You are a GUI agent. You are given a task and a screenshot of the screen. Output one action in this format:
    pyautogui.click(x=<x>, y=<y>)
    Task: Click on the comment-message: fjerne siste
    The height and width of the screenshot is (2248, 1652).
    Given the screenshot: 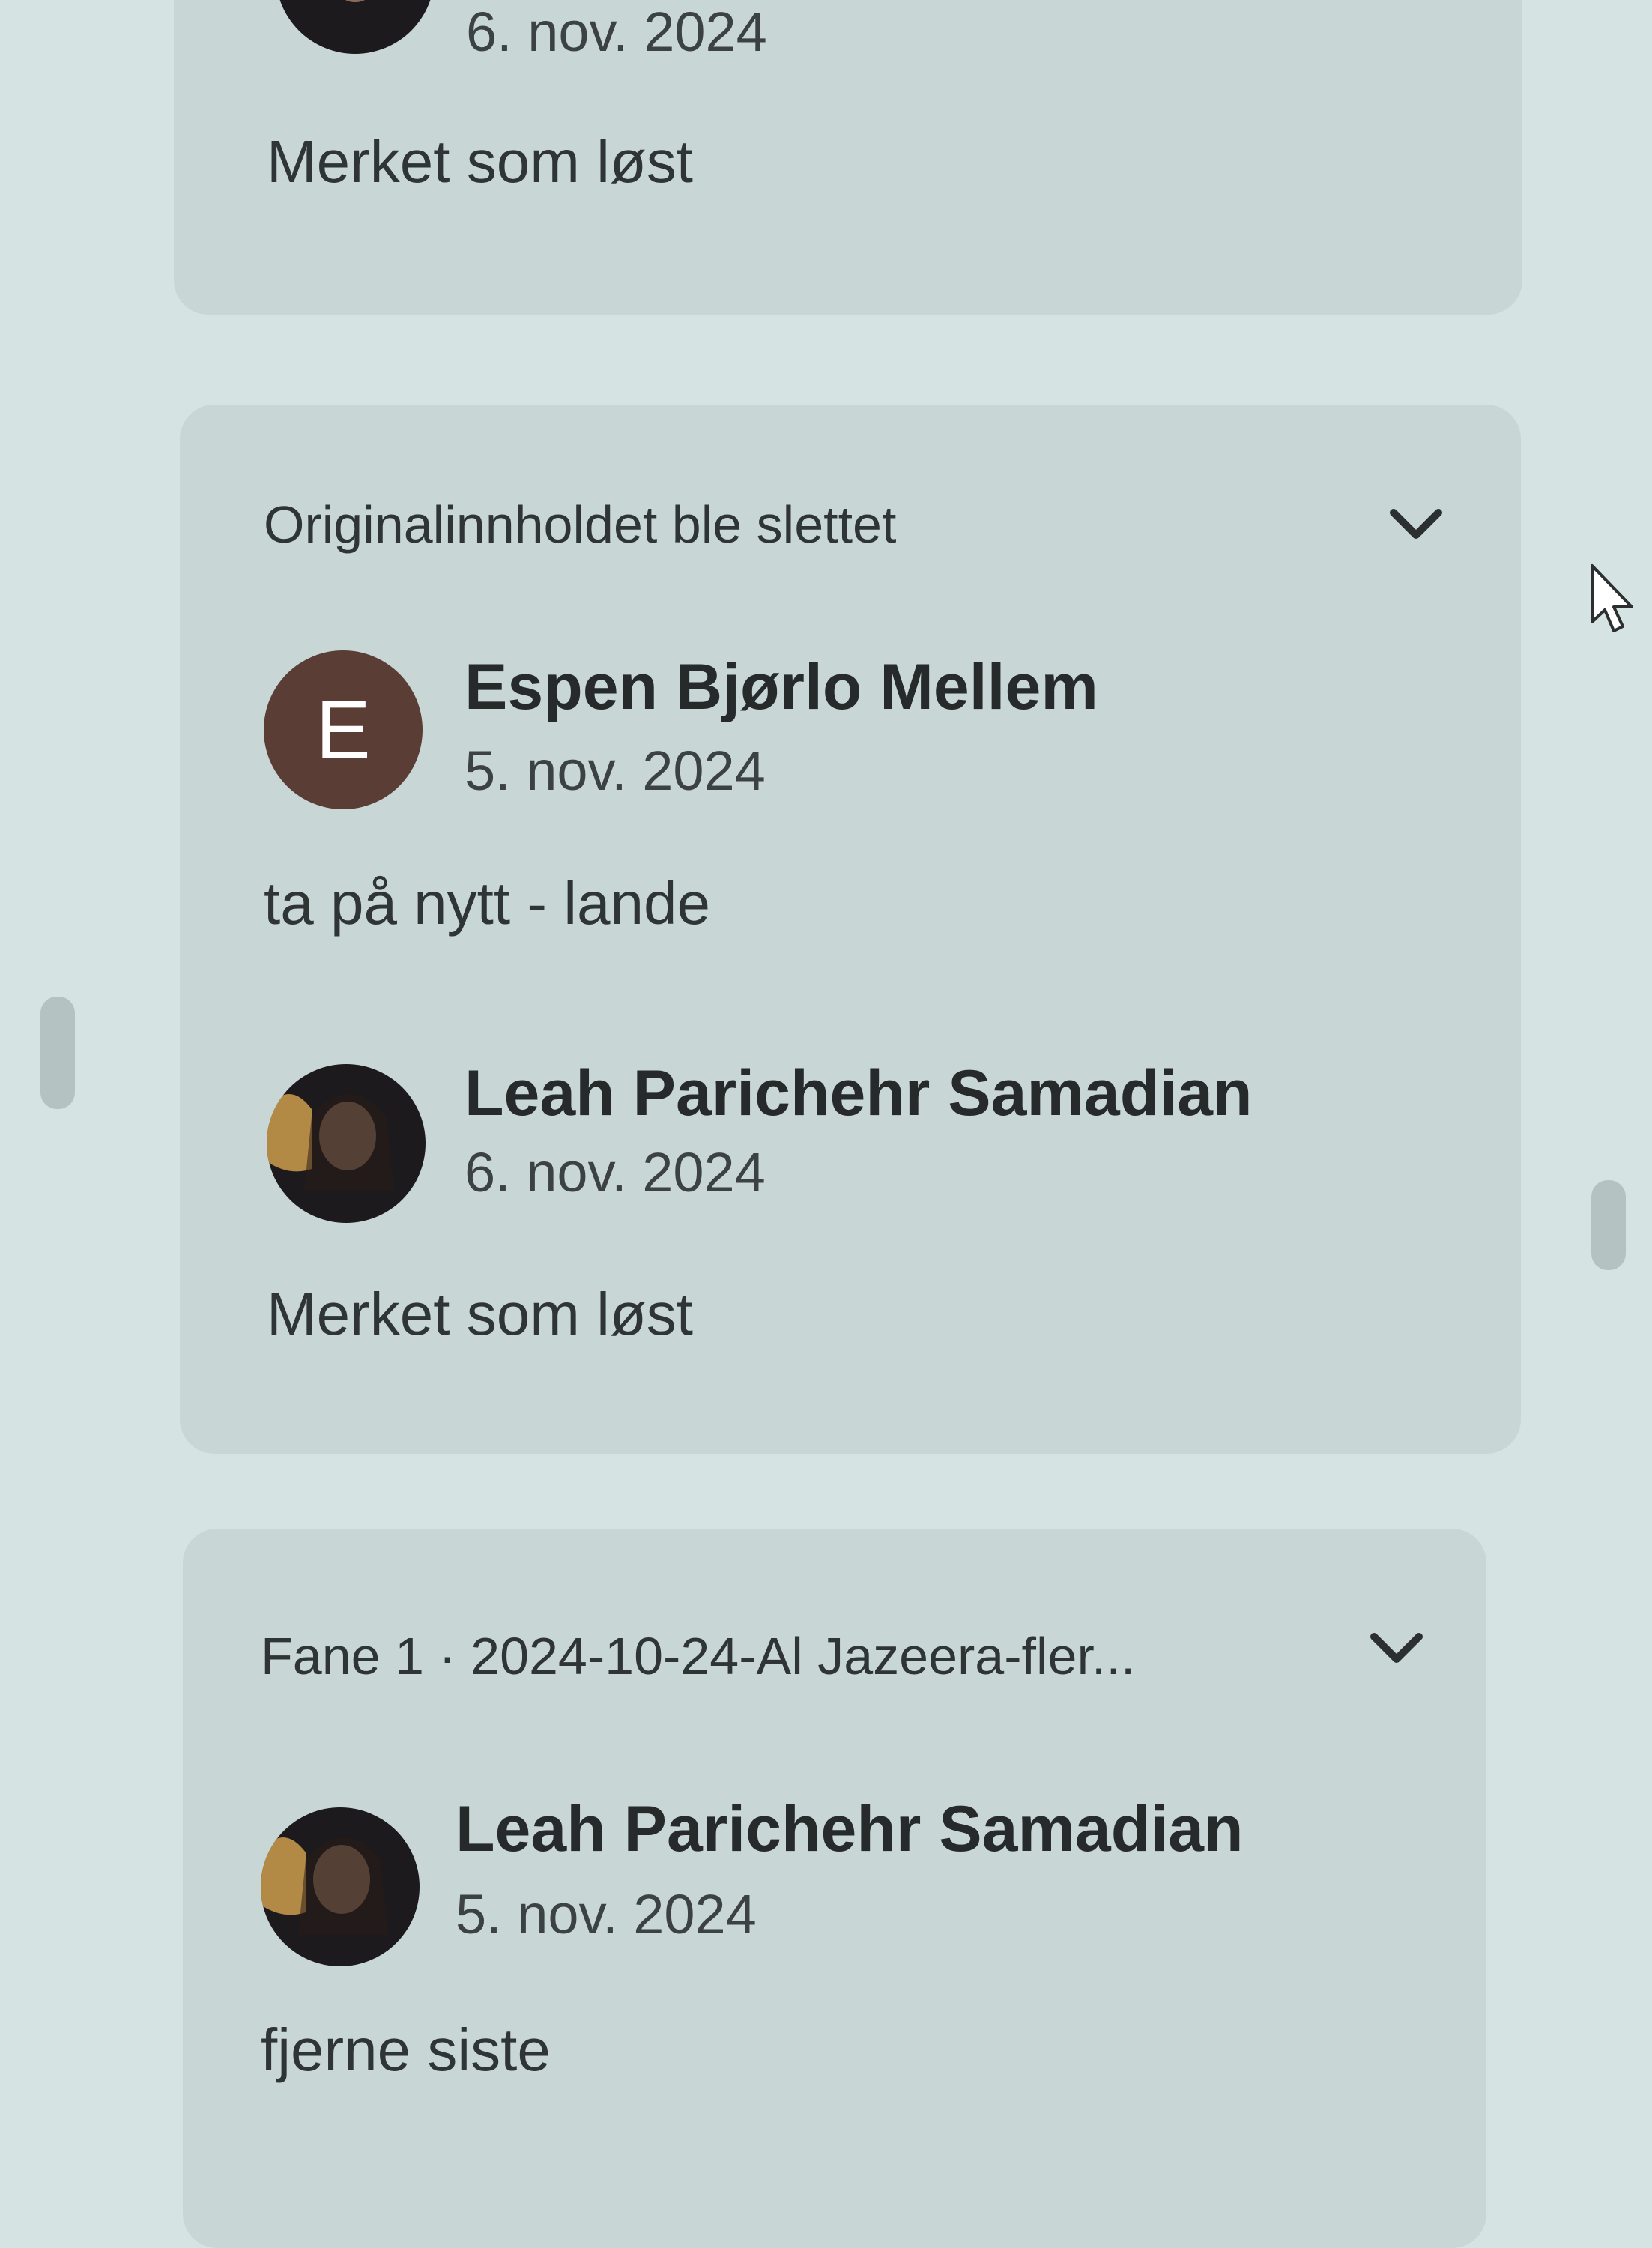 What is the action you would take?
    pyautogui.click(x=406, y=2049)
    